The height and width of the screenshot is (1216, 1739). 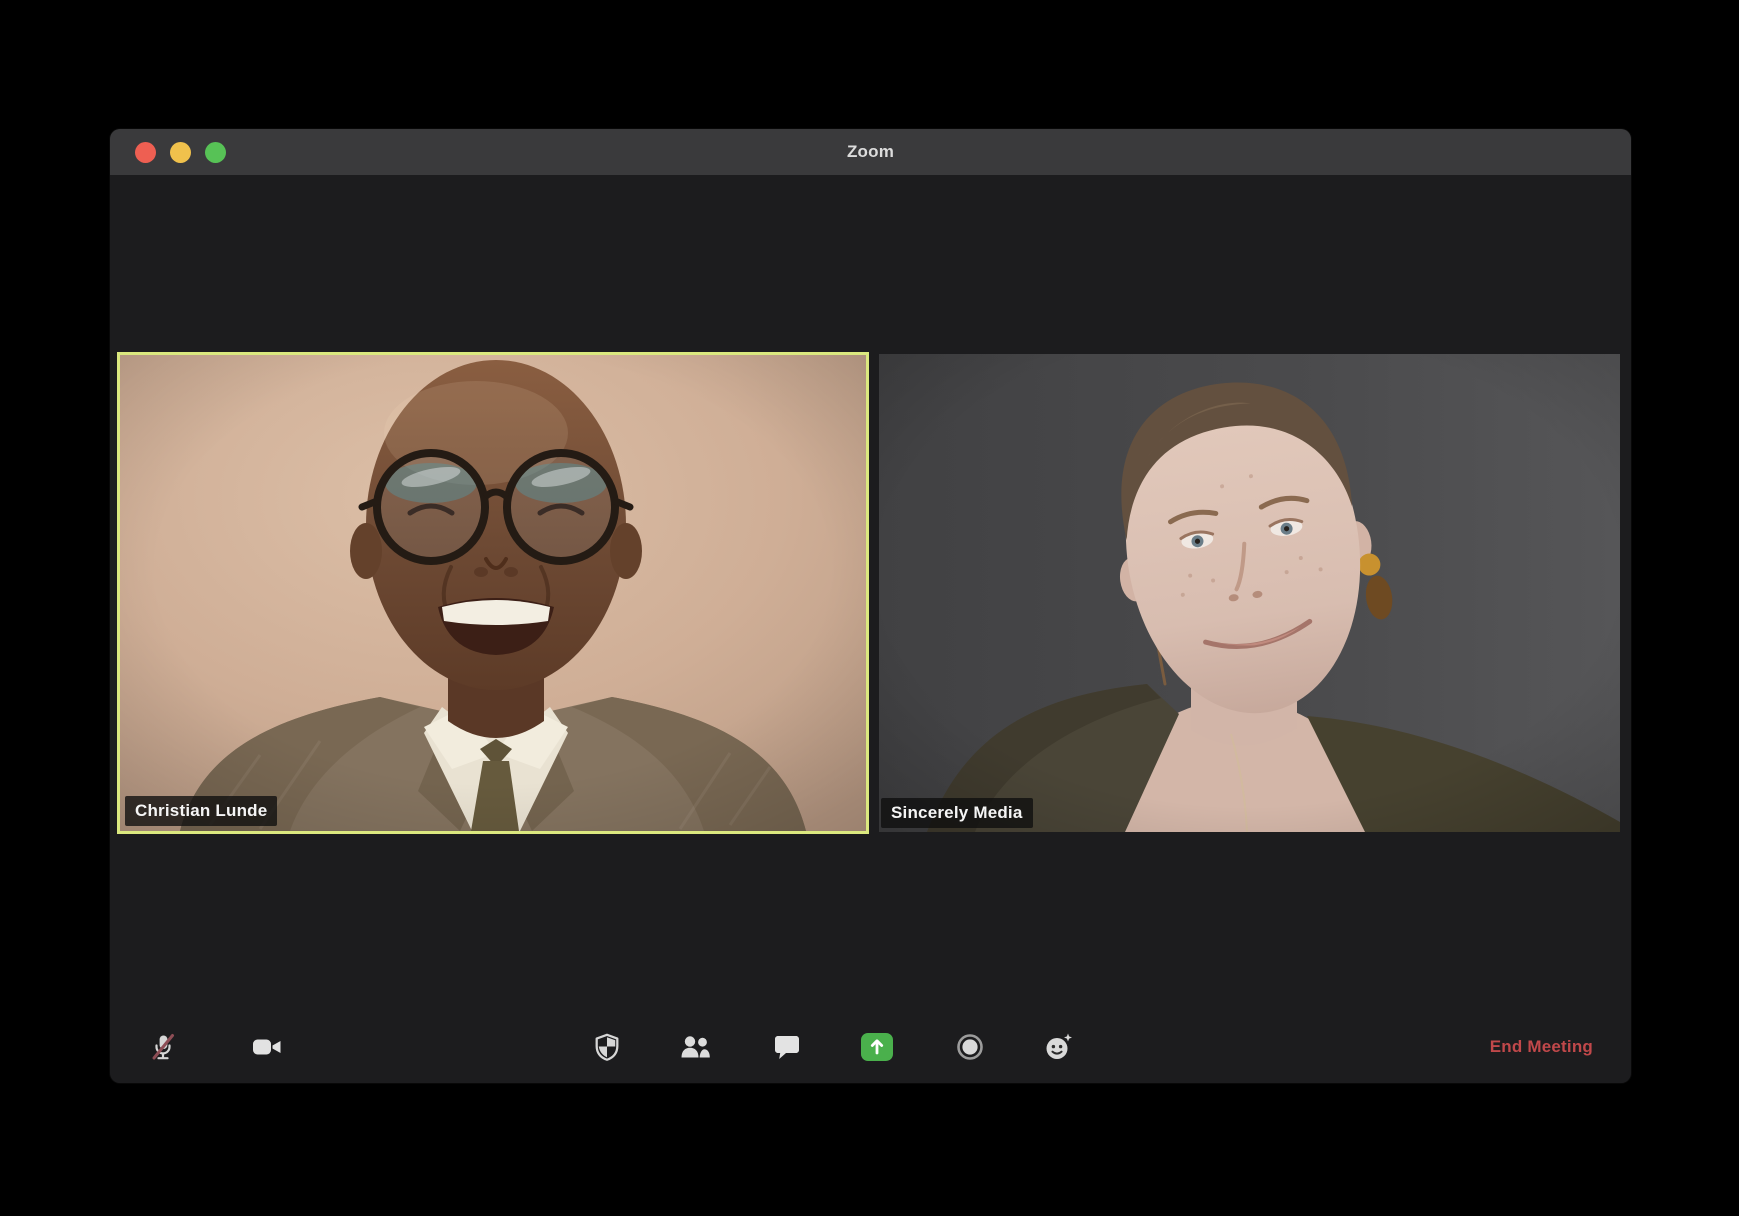 I want to click on participant-name: Sincerely Media, so click(x=957, y=812).